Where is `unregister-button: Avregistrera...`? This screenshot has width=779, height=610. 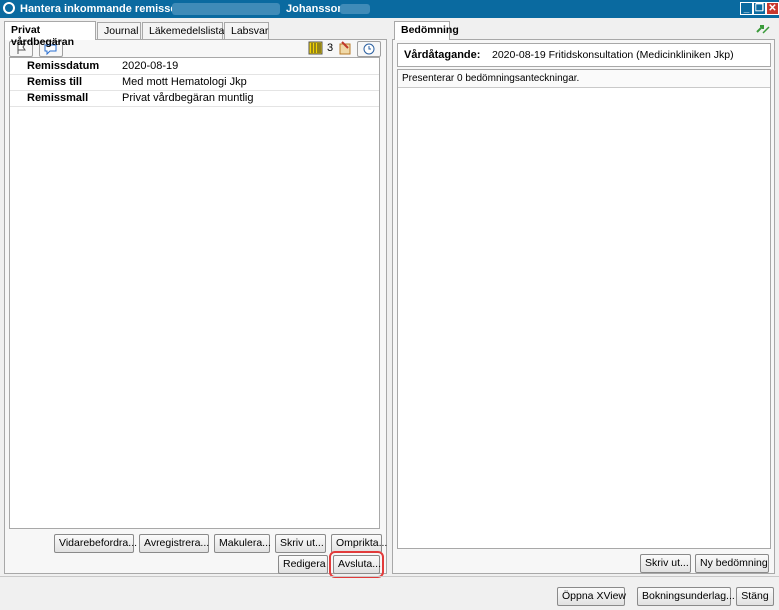
unregister-button: Avregistrera... is located at coordinates (174, 543).